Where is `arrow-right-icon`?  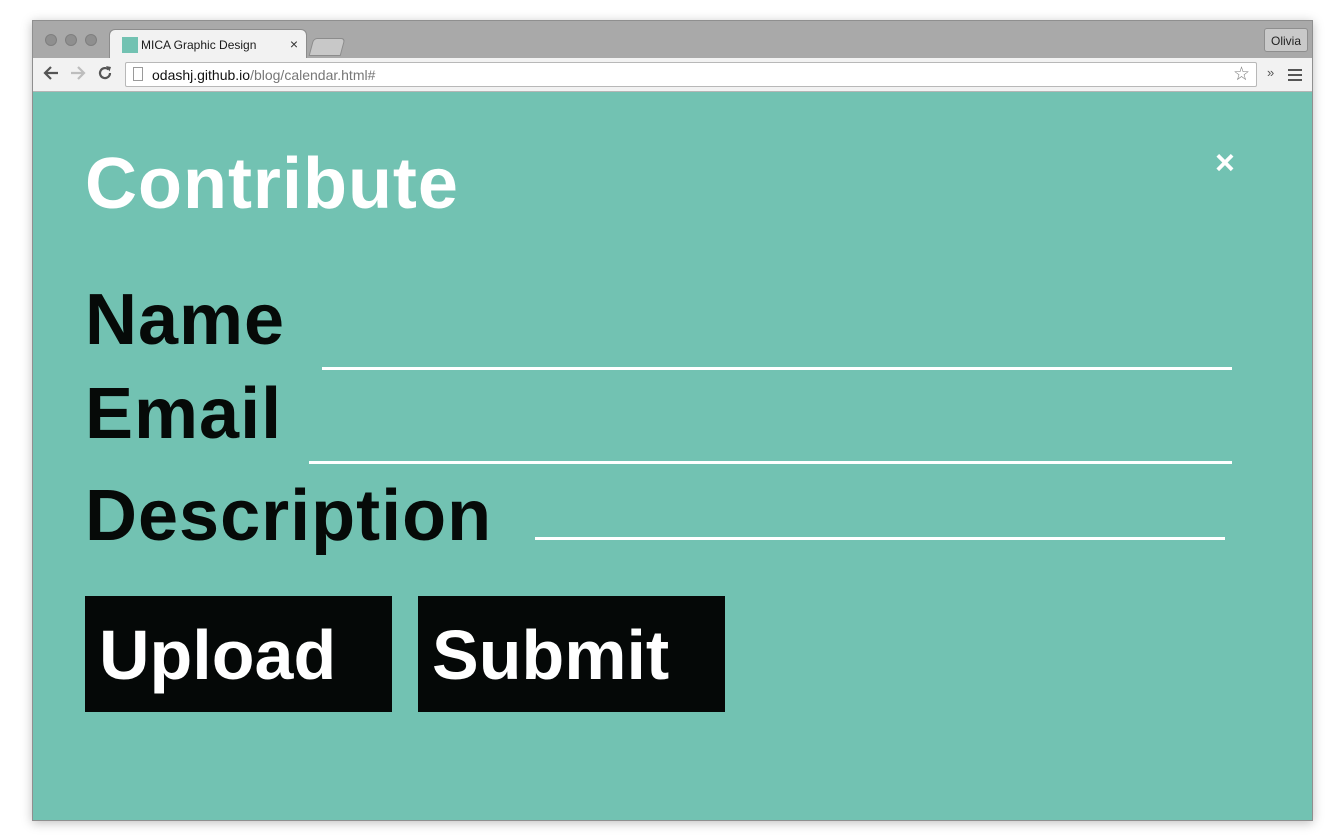 arrow-right-icon is located at coordinates (78, 73).